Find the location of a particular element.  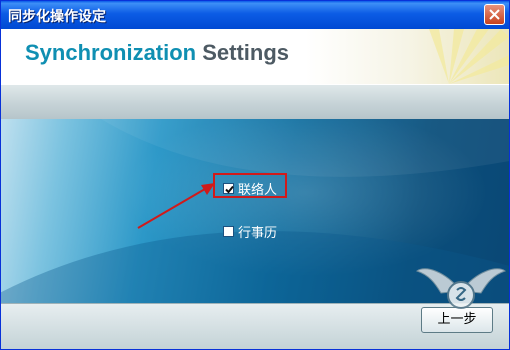

winged-logo-watermark is located at coordinates (461, 288).